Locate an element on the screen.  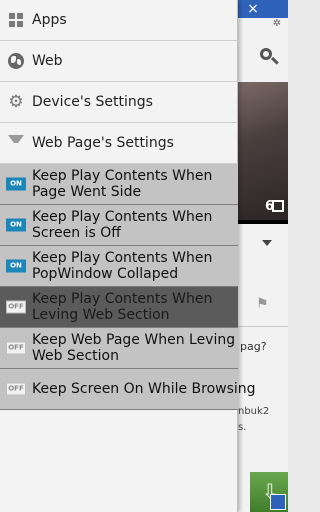
question-text: pag? is located at coordinates (253, 346).